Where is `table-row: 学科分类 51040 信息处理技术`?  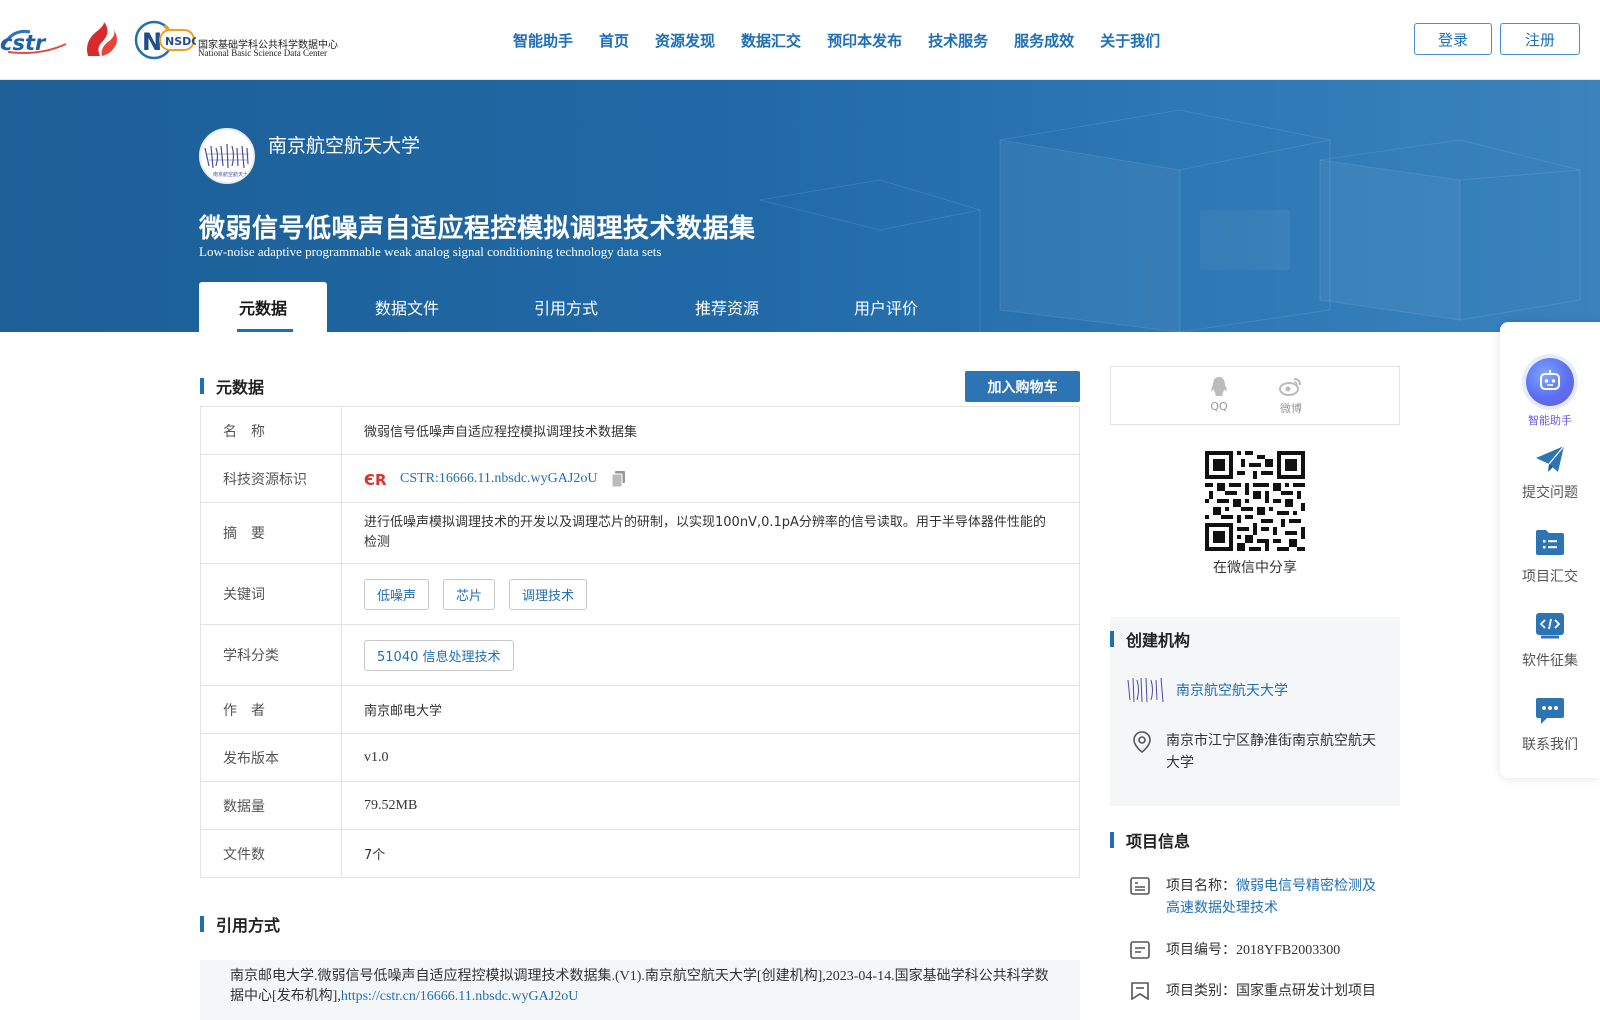
table-row: 学科分类 51040 信息处理技术 is located at coordinates (640, 655).